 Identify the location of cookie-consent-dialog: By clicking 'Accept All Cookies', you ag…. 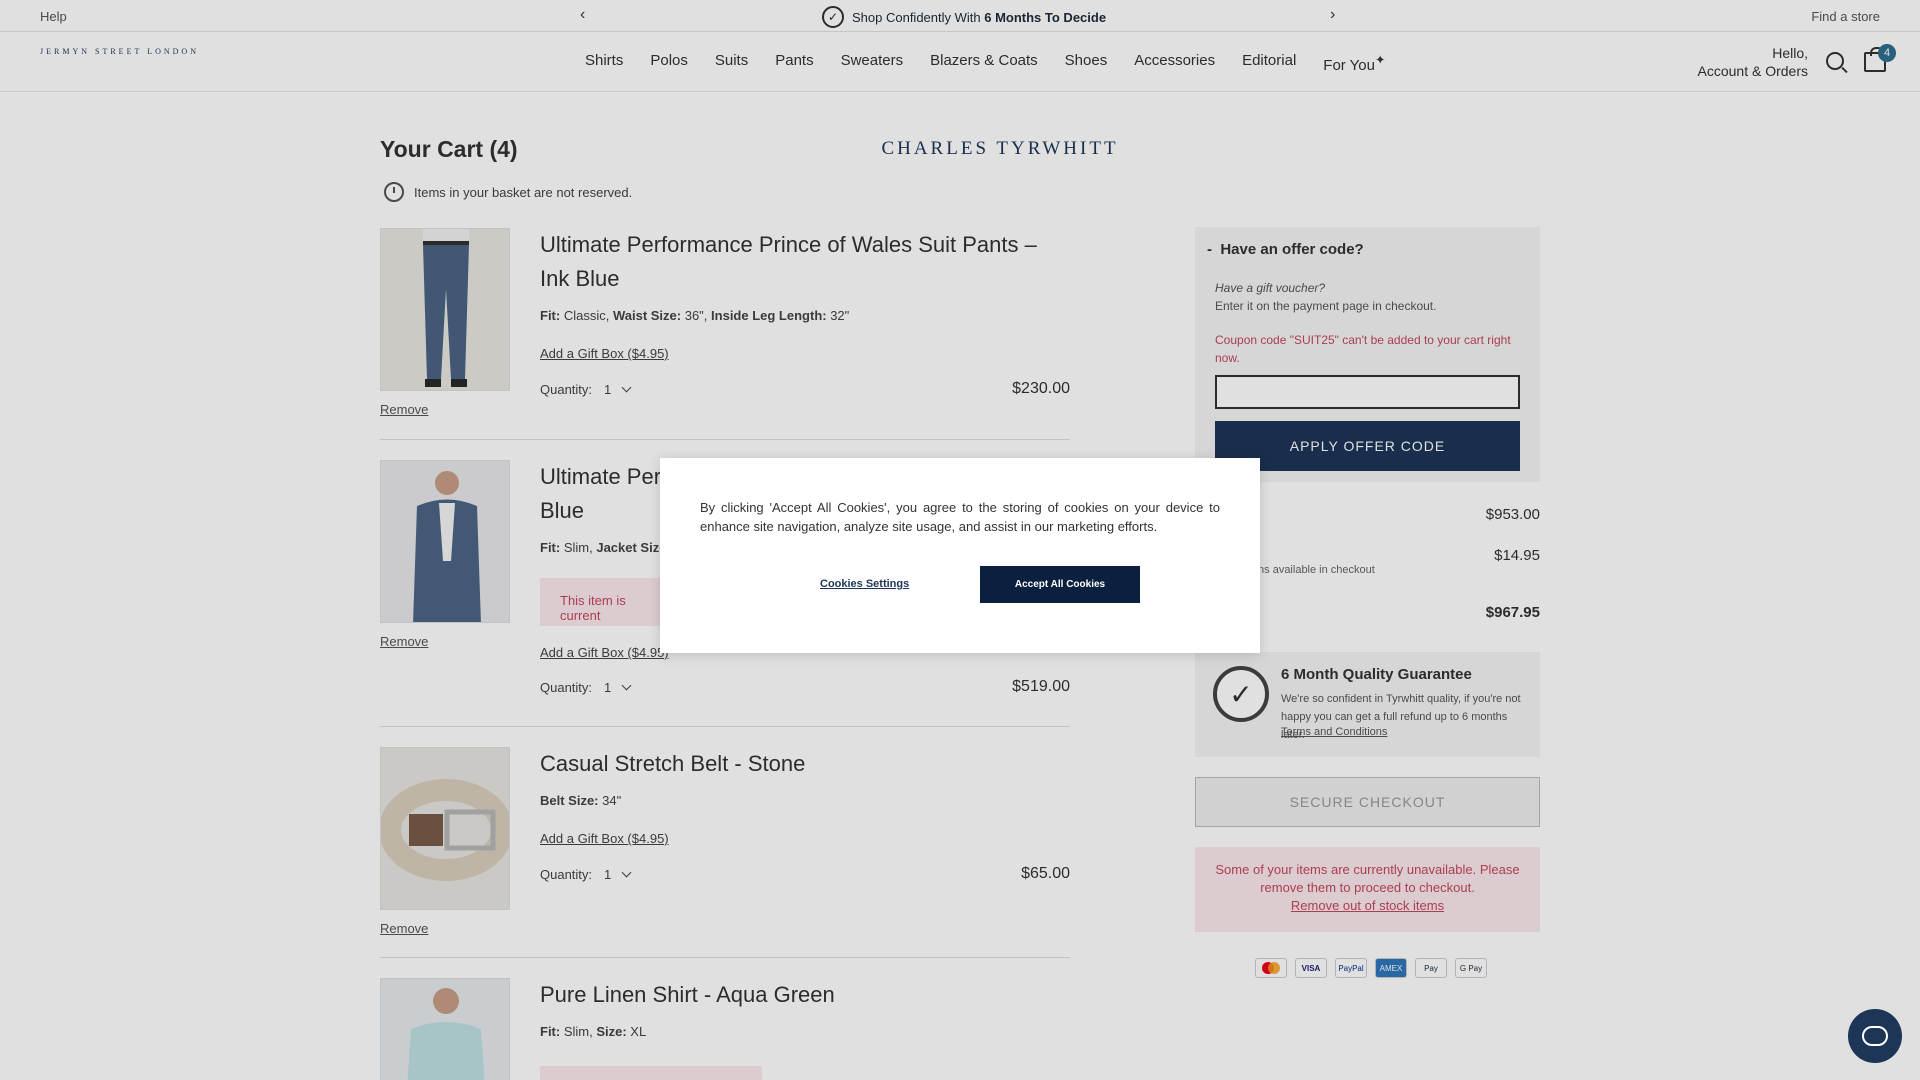
(960, 555).